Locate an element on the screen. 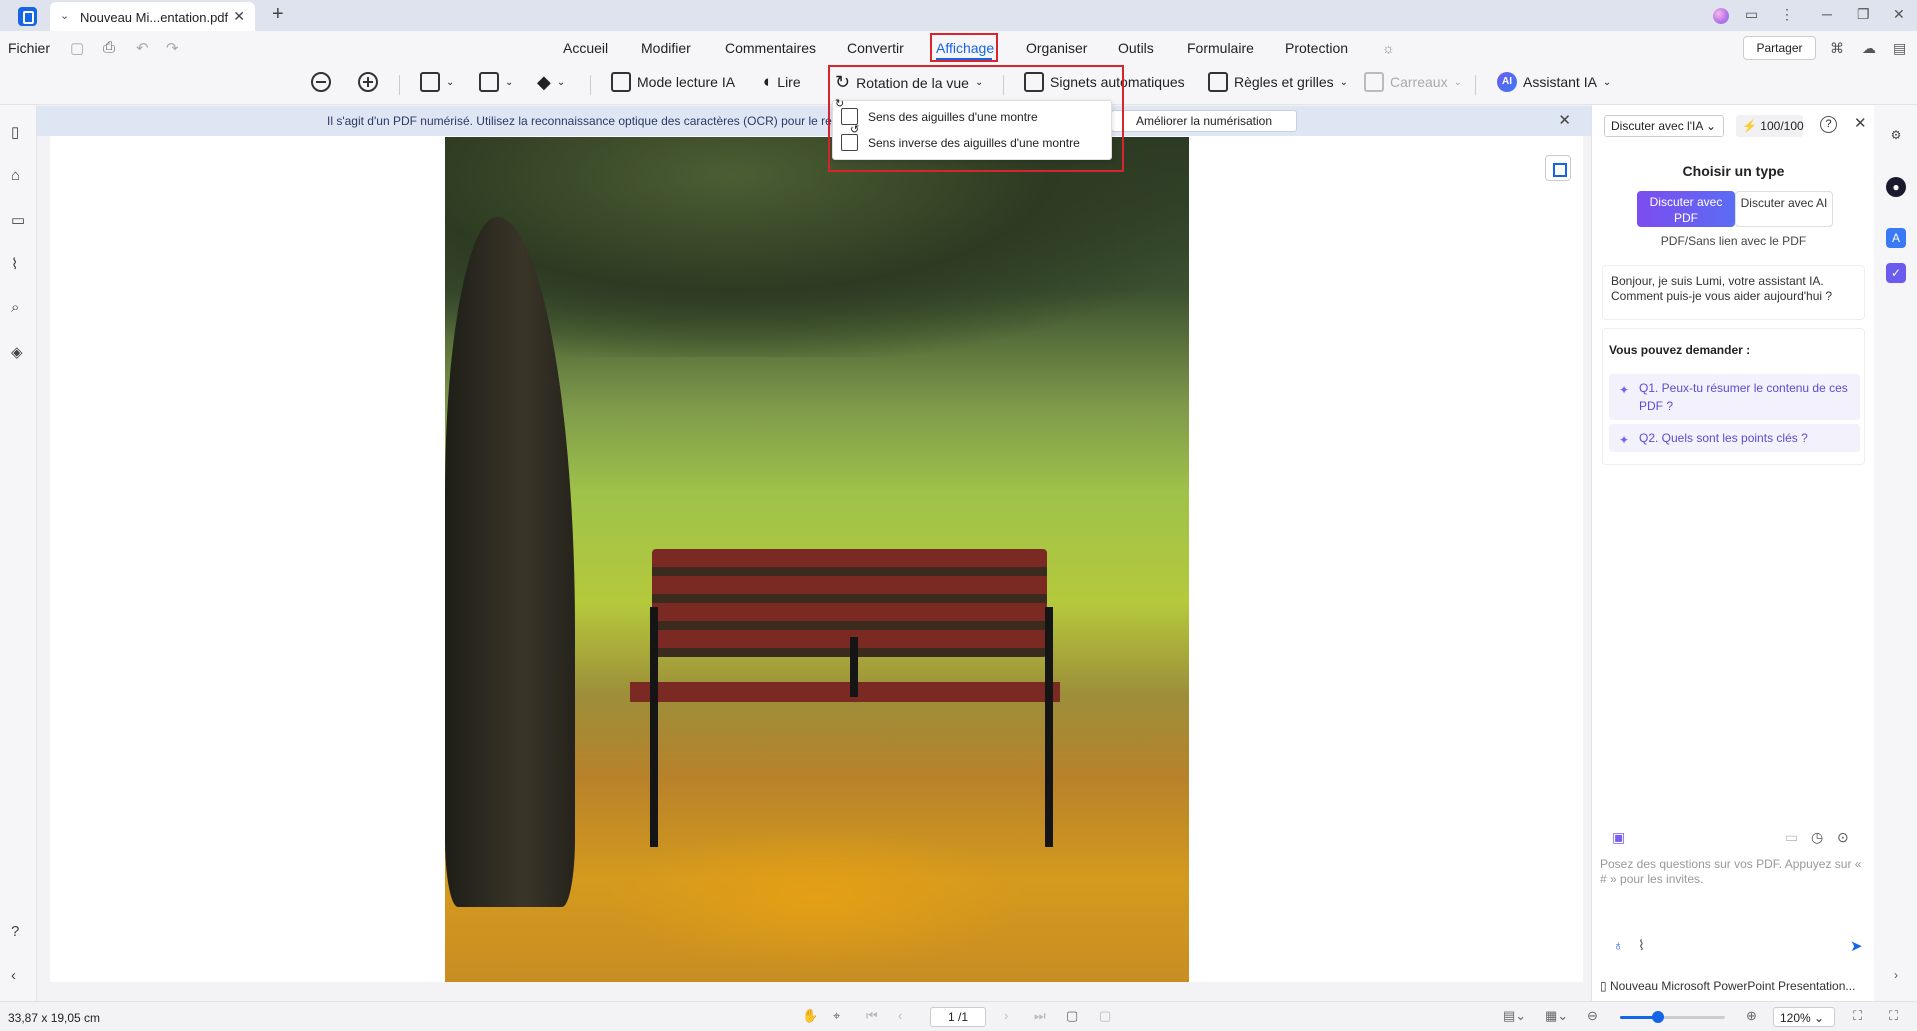  close-tab-icon: ✕ is located at coordinates (239, 16).